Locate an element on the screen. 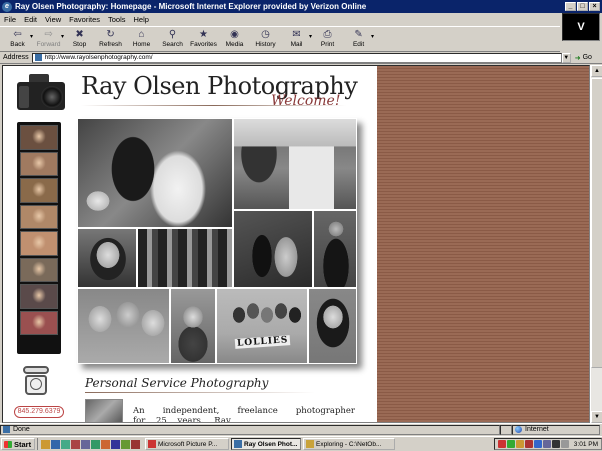 The width and height of the screenshot is (602, 451). menu-favorites: Favorites is located at coordinates (84, 19).